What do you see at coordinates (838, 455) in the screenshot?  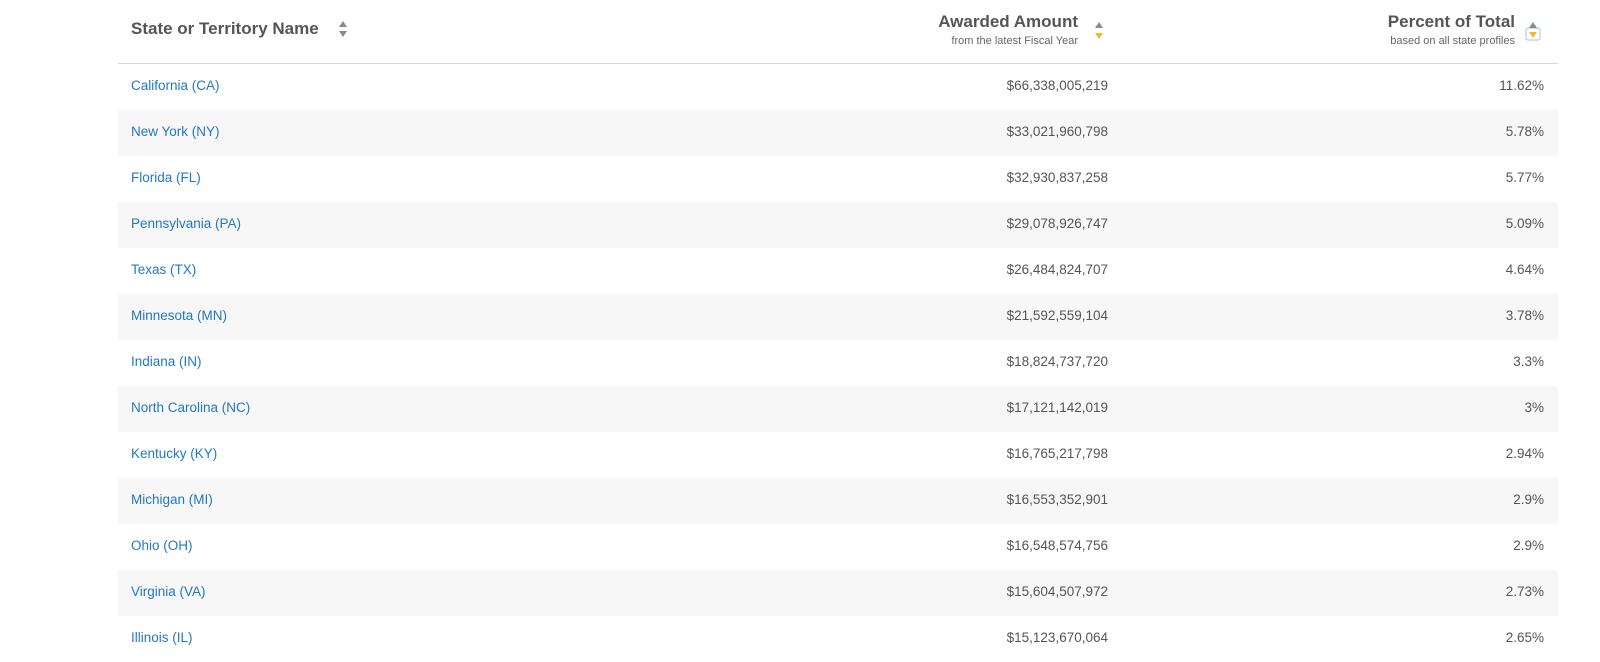 I see `table-row: Kentucky (KY) $16,765,217,798 2.94%` at bounding box center [838, 455].